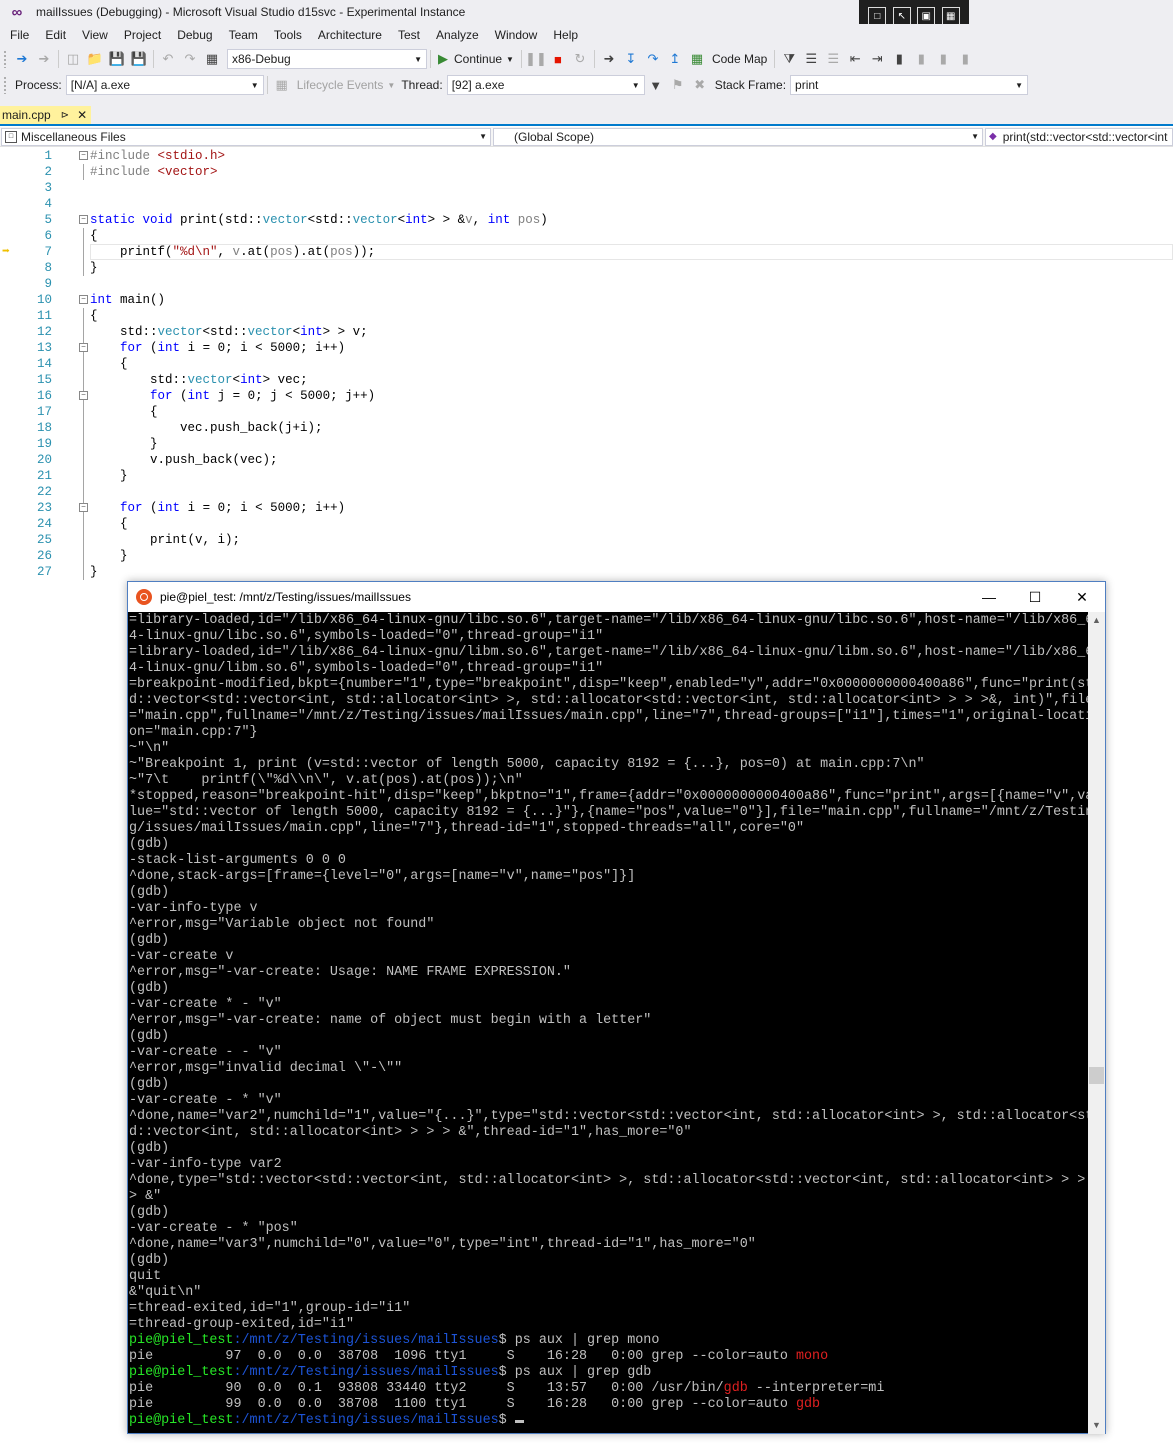 This screenshot has width=1173, height=1447. What do you see at coordinates (1096, 1425) in the screenshot?
I see `scroll-down-icon: ▼` at bounding box center [1096, 1425].